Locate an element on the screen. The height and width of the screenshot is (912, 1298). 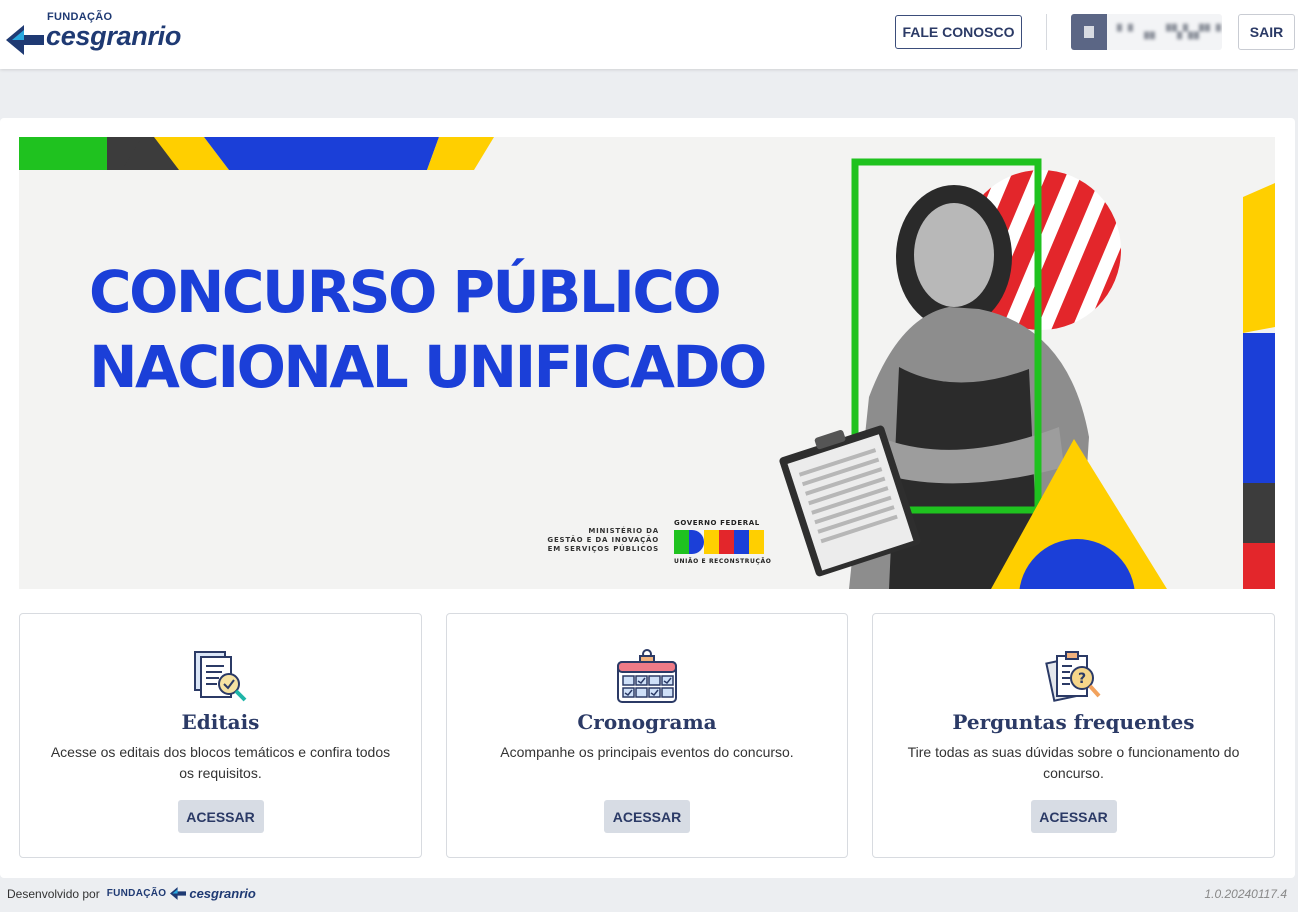
contact-button: FALE CONOSCO is located at coordinates (958, 32).